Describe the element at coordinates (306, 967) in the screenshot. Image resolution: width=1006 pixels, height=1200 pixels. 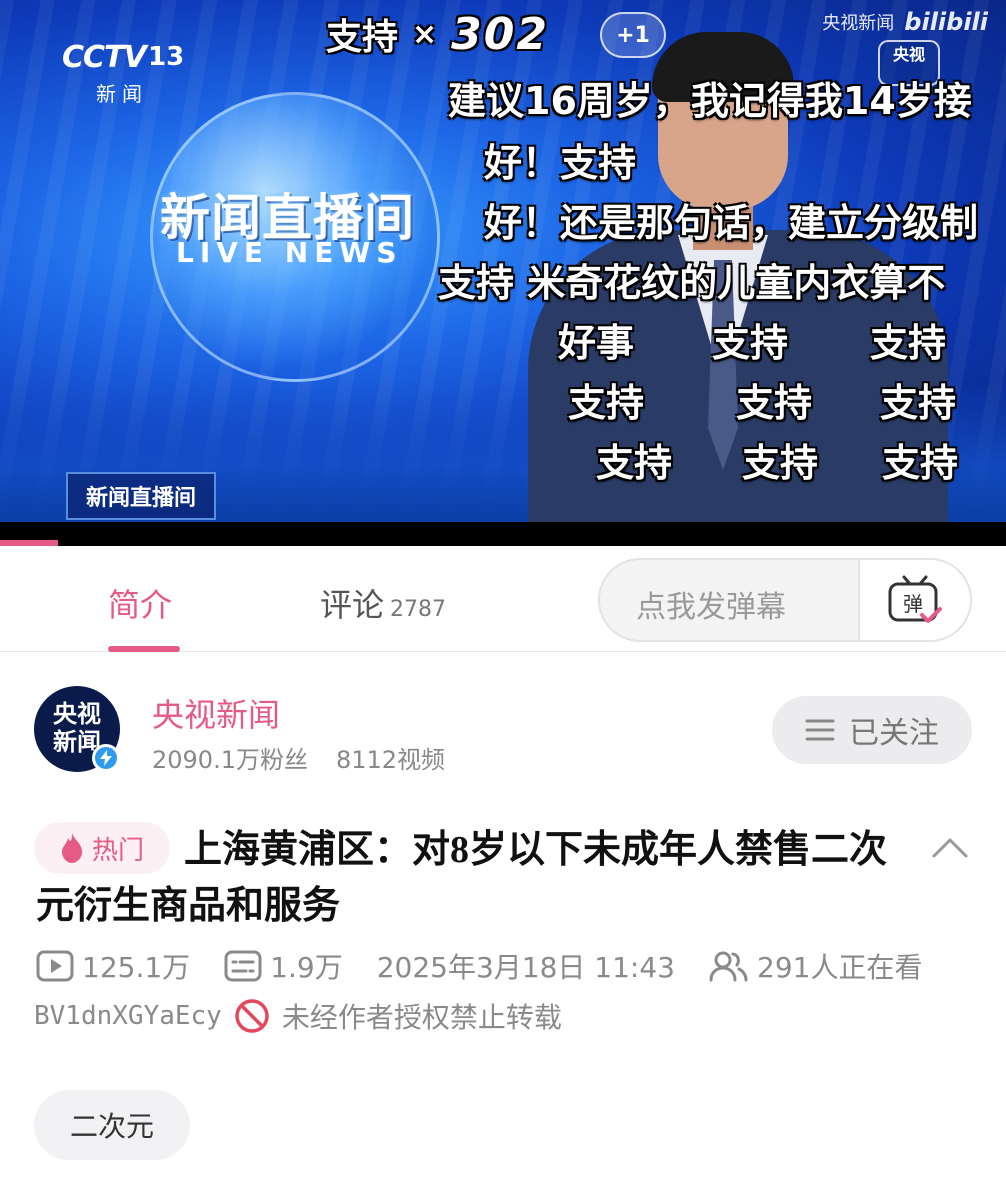
I see `danmaku-count: 1.9万` at that location.